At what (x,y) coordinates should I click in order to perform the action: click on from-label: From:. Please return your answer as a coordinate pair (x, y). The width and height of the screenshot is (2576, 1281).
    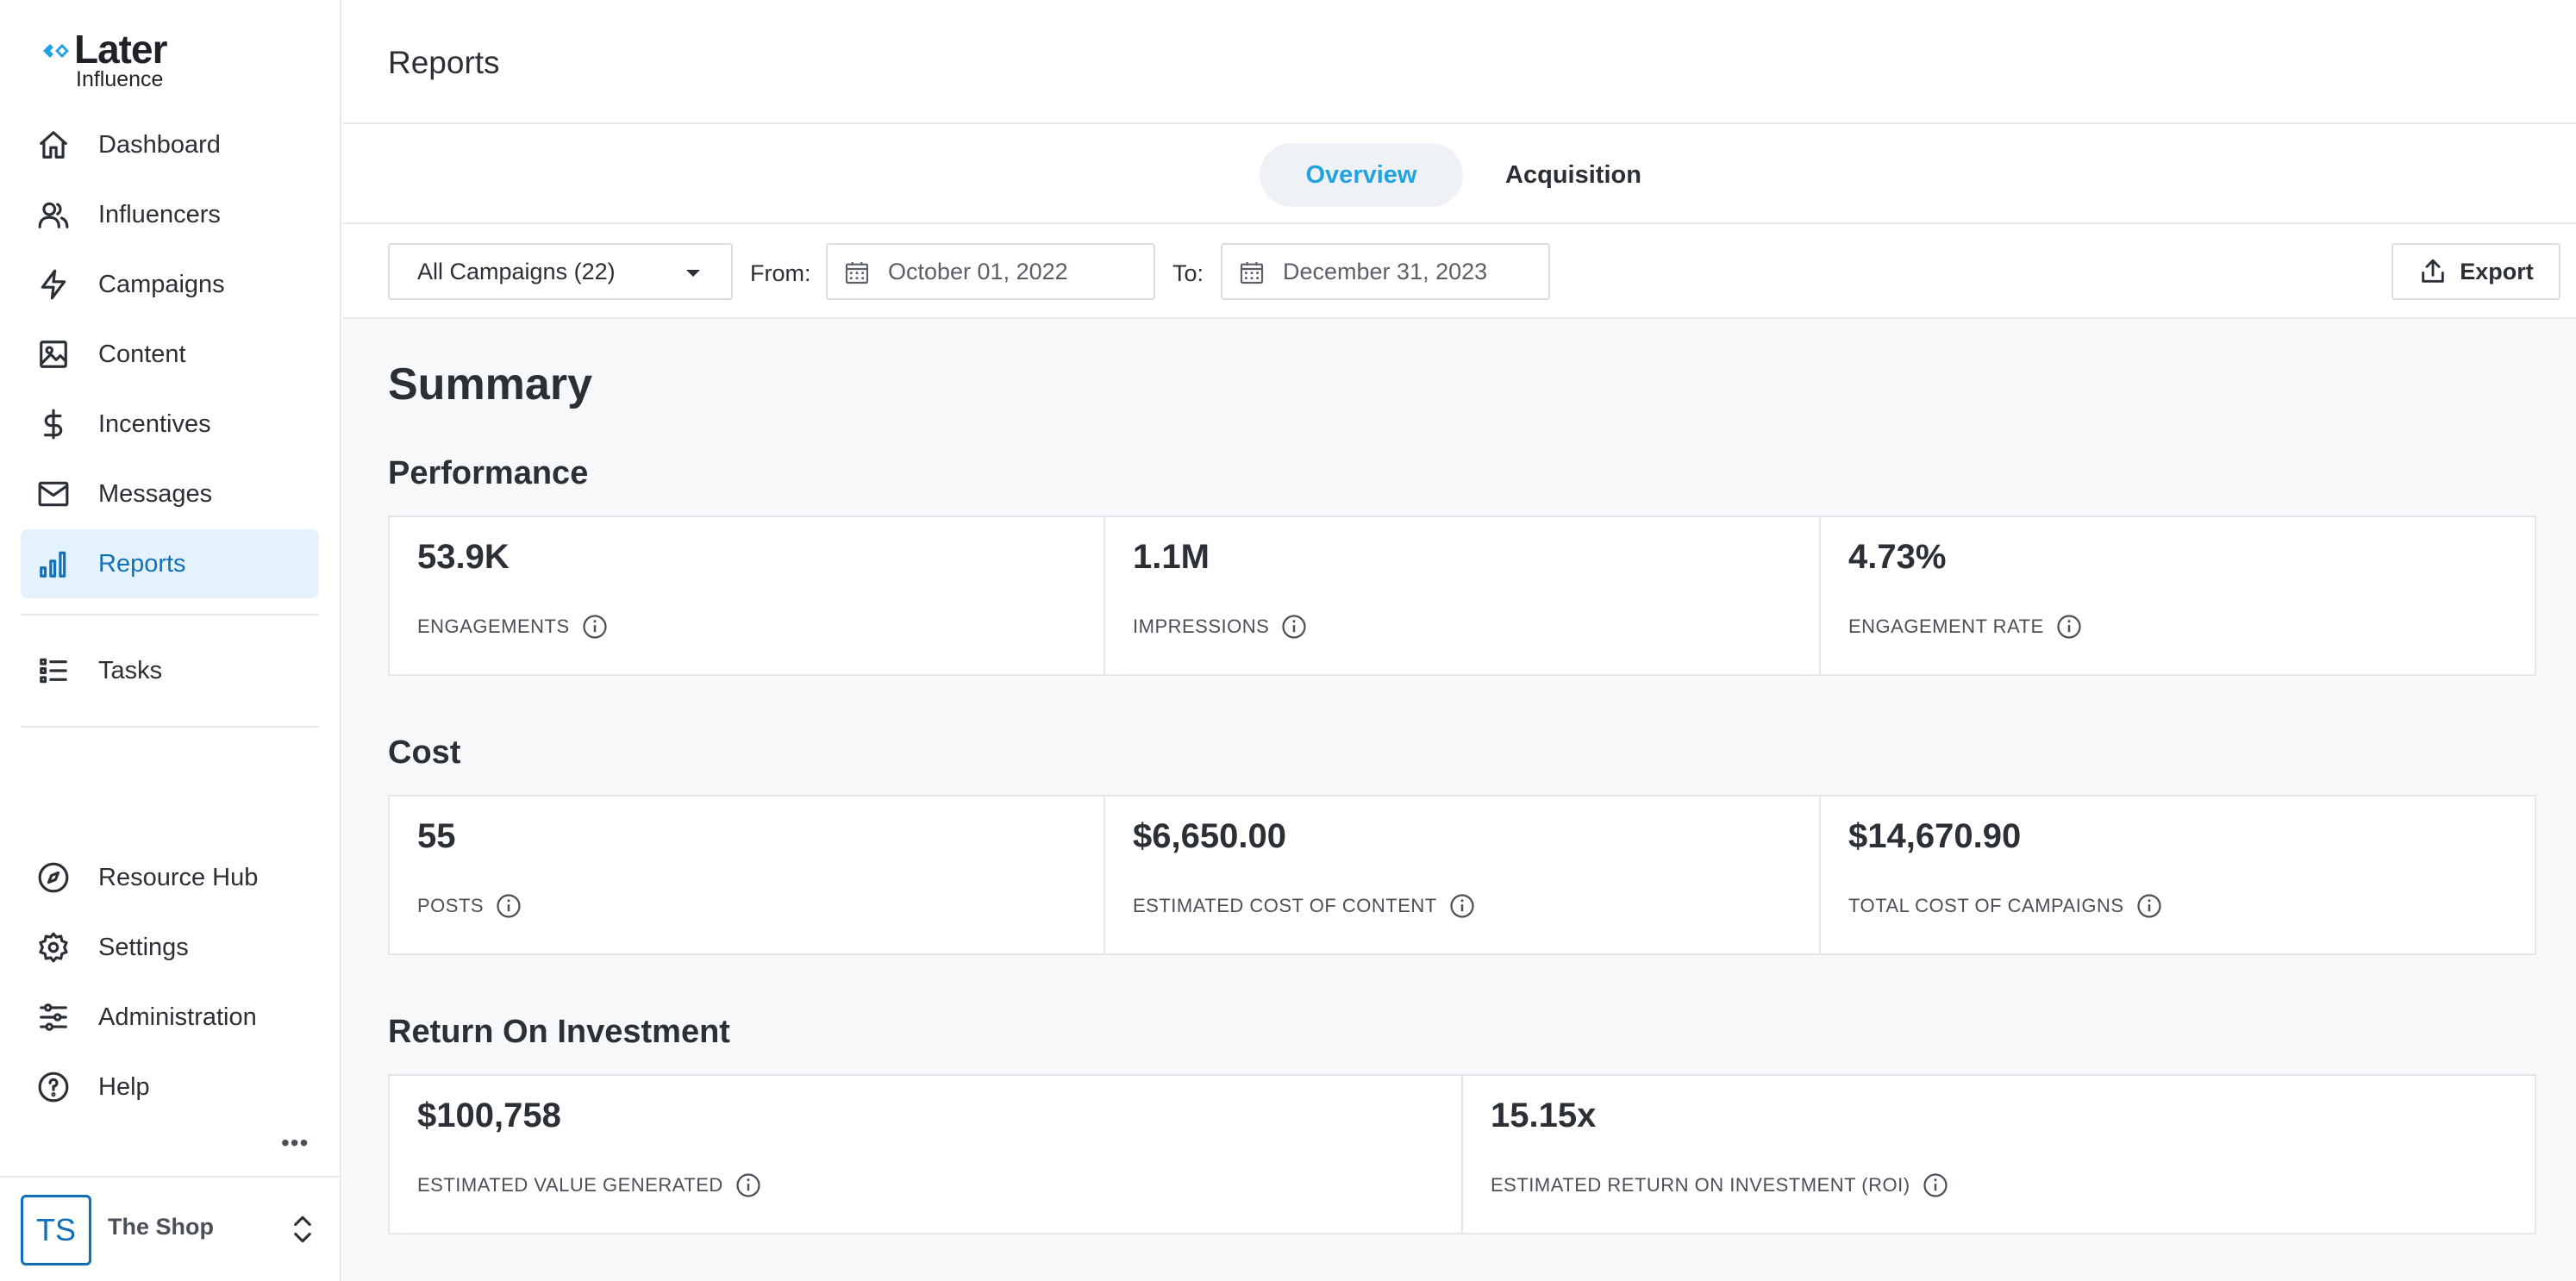
    Looking at the image, I should click on (780, 273).